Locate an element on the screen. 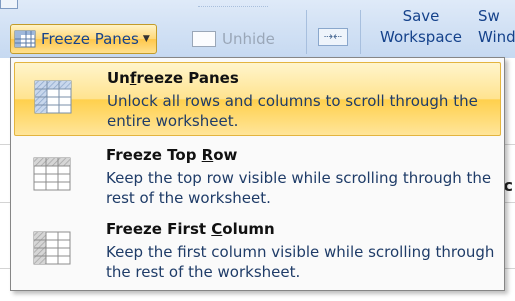  unfreeze-panes-icon is located at coordinates (53, 97).